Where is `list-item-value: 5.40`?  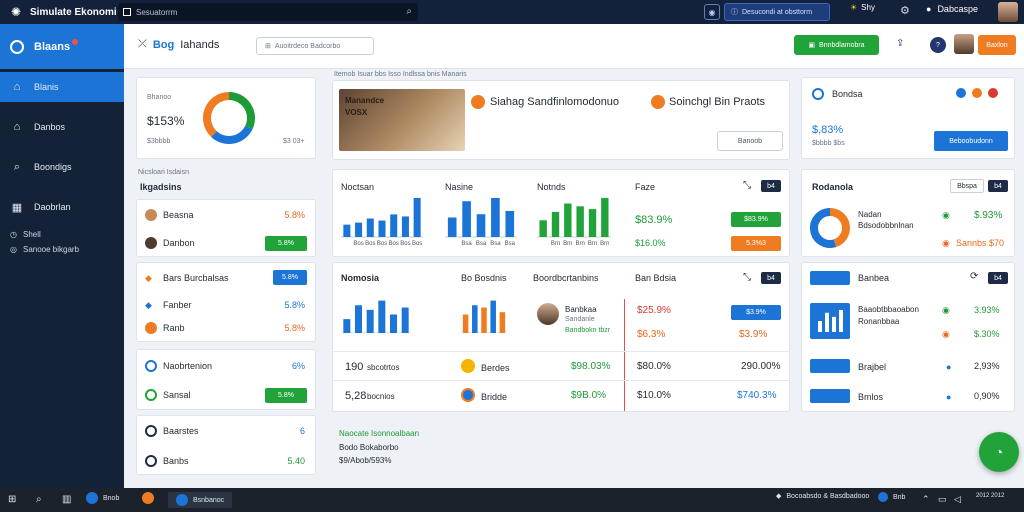 list-item-value: 5.40 is located at coordinates (296, 461).